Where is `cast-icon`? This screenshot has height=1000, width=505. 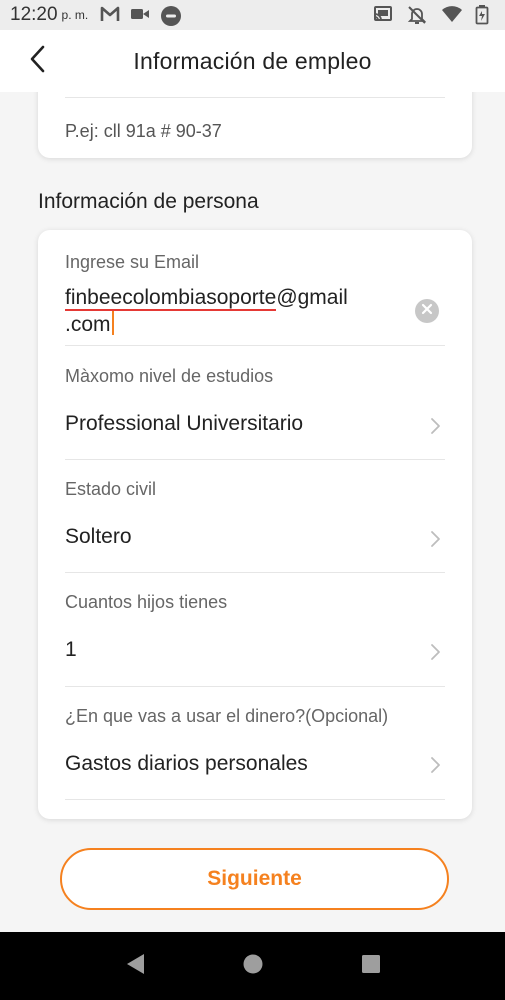 cast-icon is located at coordinates (383, 15).